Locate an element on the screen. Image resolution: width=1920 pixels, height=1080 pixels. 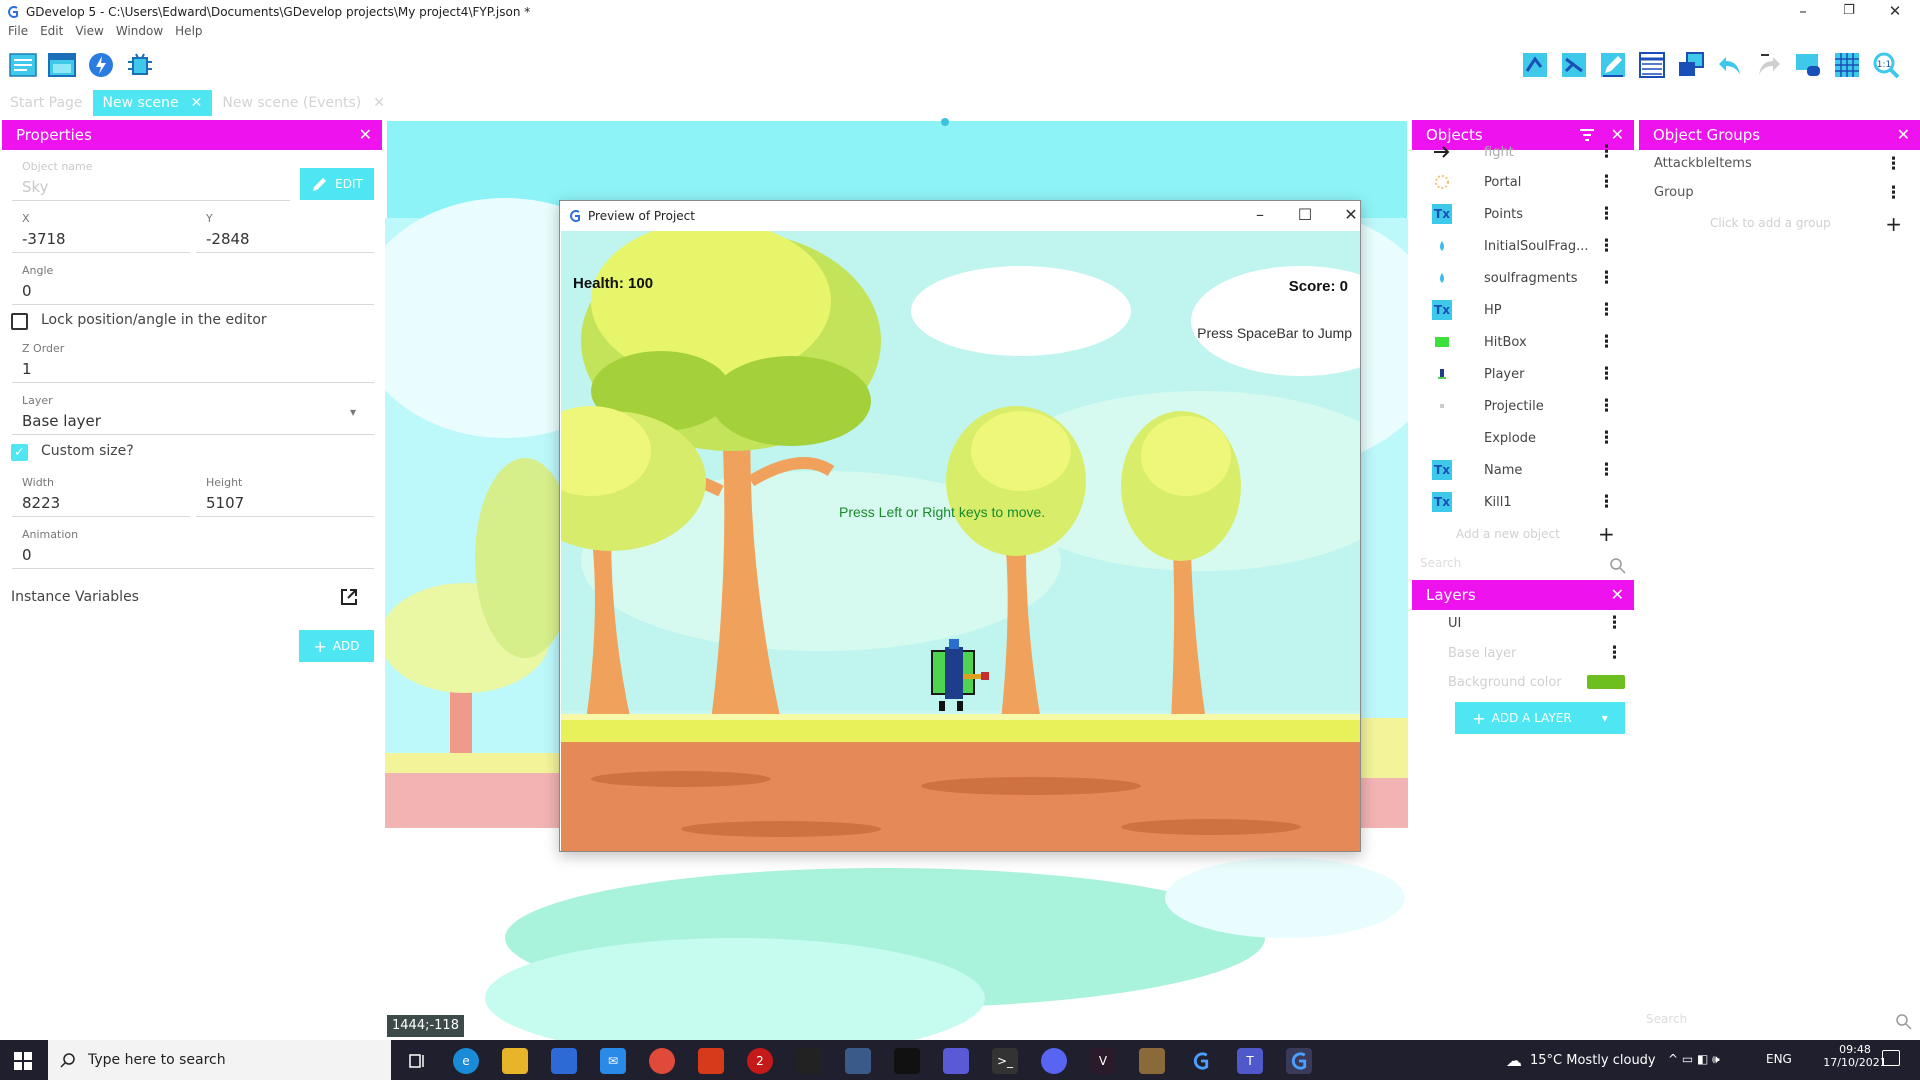
tab-start-page: Start Page is located at coordinates (46, 103).